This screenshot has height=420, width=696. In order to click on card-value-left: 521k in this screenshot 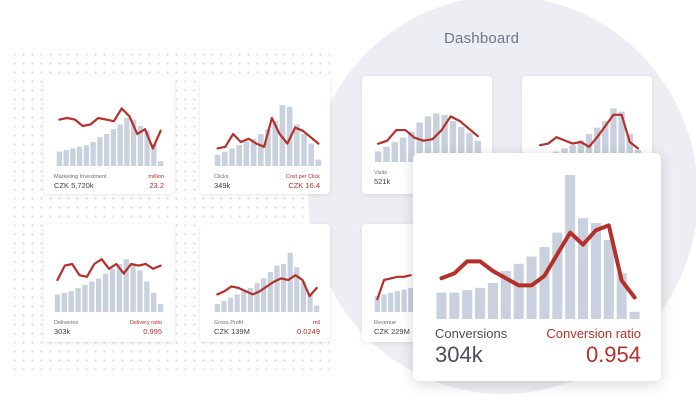, I will do `click(382, 181)`.